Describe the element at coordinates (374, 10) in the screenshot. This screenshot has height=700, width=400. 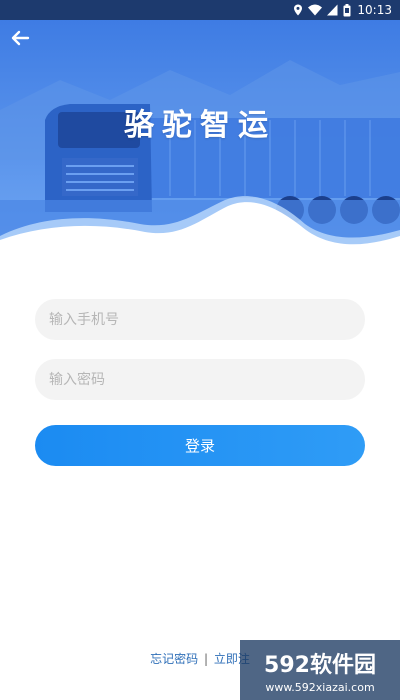
I see `status-time: 10:13` at that location.